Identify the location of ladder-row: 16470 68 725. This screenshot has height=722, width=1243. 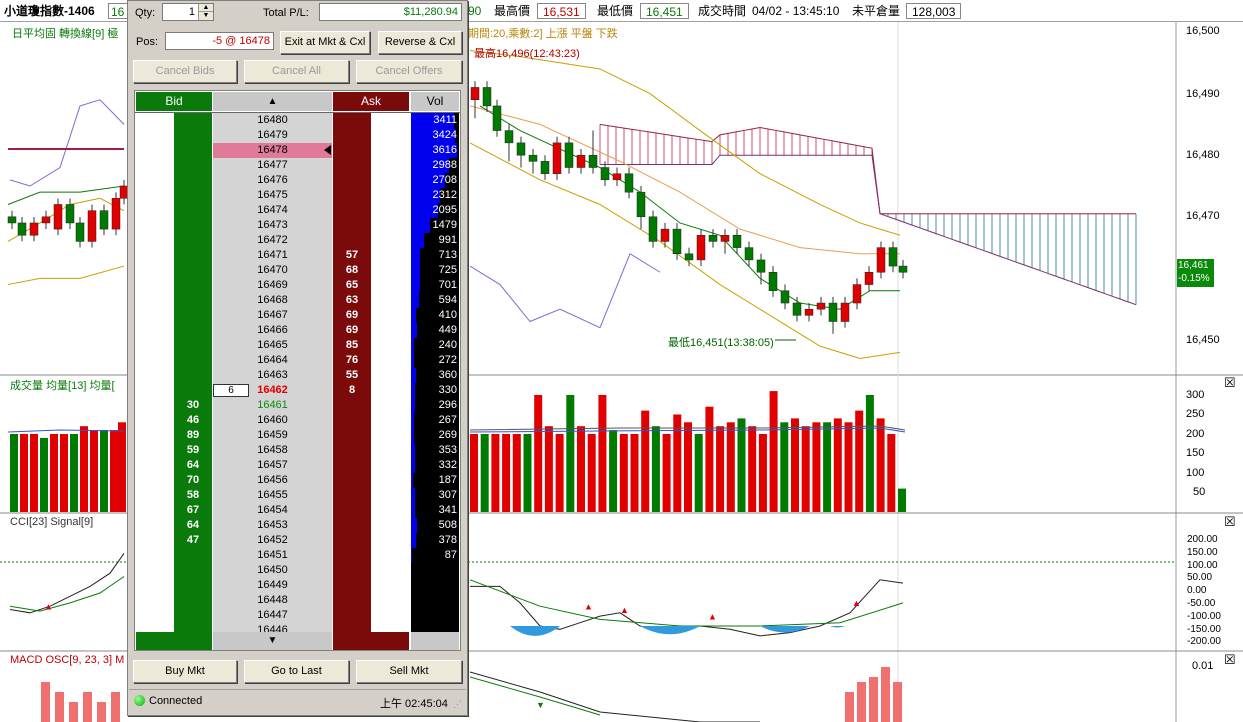
(297, 270).